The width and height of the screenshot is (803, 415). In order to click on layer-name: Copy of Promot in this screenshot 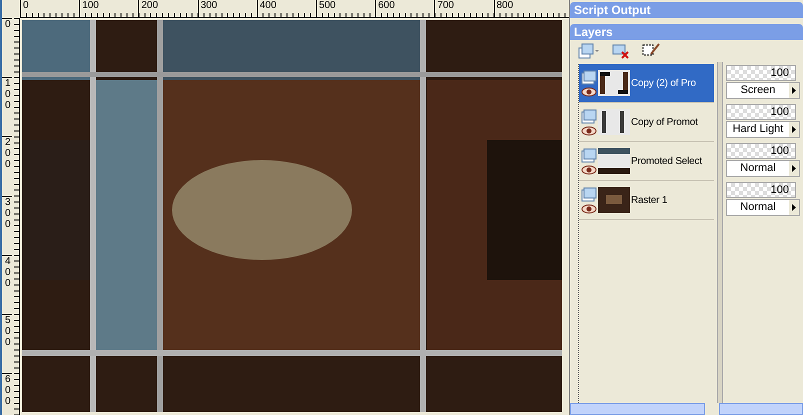, I will do `click(664, 123)`.